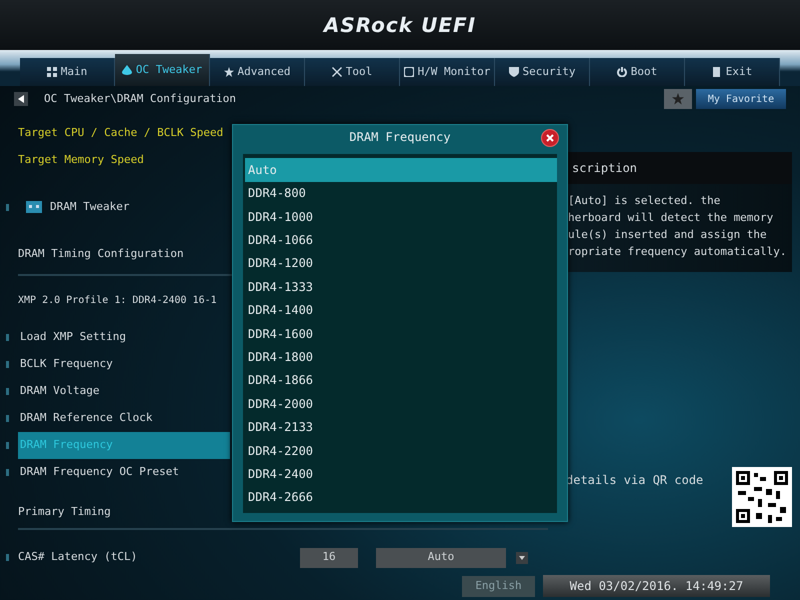 The height and width of the screenshot is (600, 800). What do you see at coordinates (448, 25) in the screenshot?
I see `product-title: UEFI` at bounding box center [448, 25].